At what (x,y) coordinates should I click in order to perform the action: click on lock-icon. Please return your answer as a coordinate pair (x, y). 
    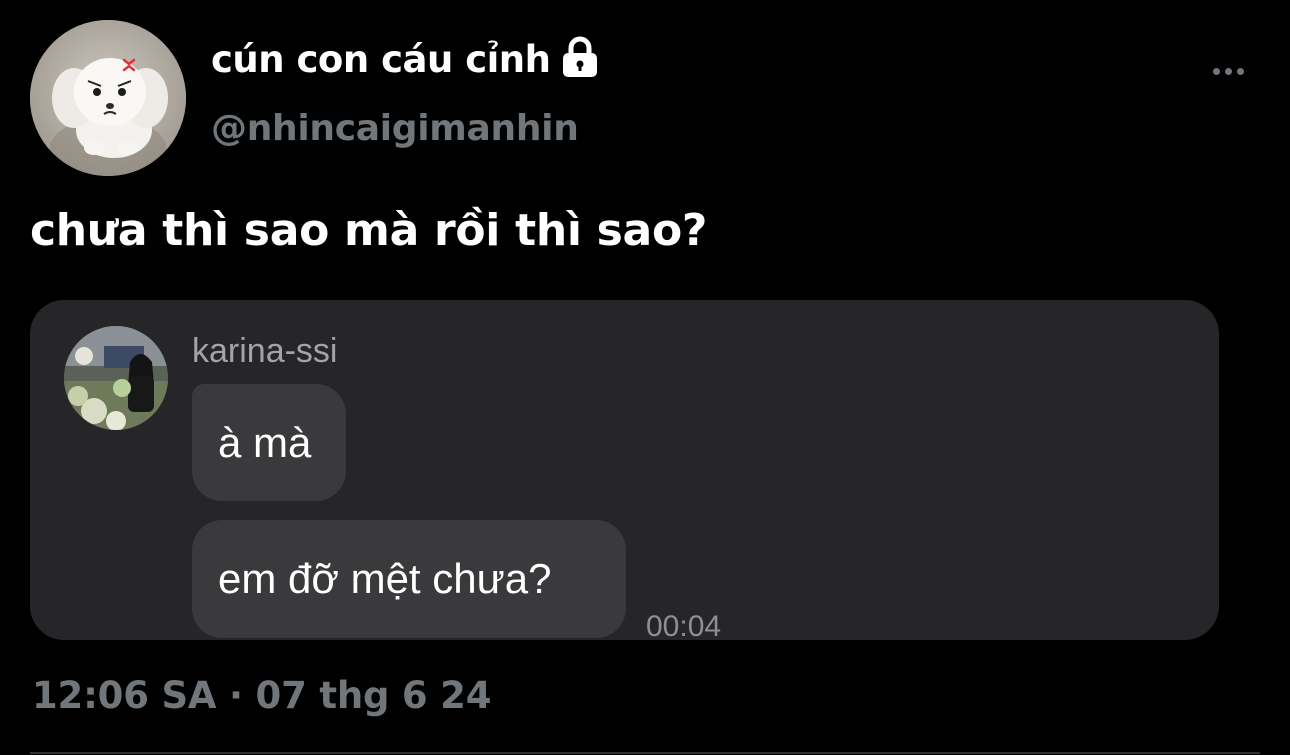
    Looking at the image, I should click on (579, 56).